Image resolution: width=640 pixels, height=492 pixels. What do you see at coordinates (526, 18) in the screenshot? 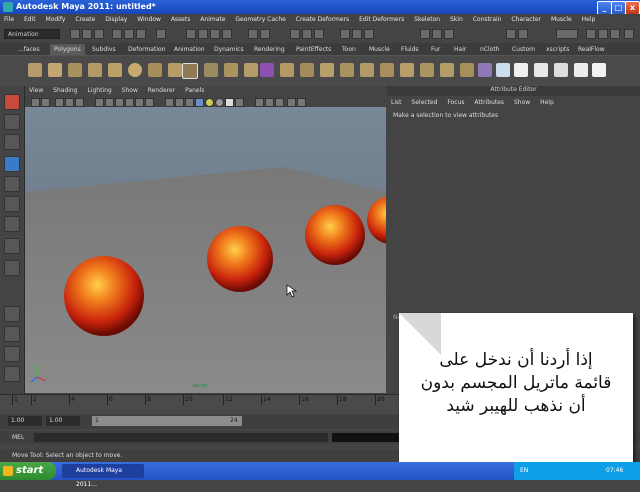
I see `menu-character: Character` at bounding box center [526, 18].